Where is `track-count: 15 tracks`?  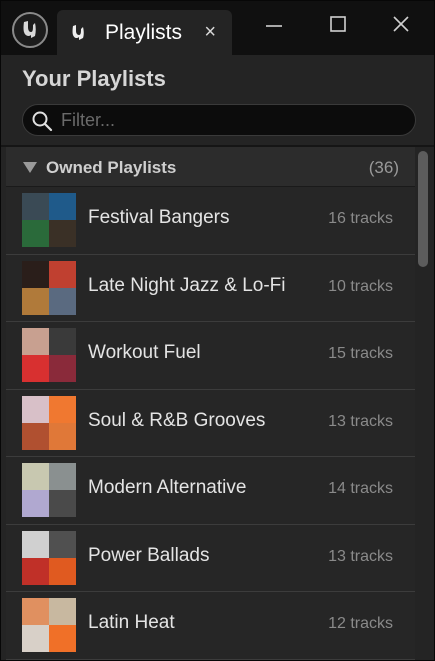
track-count: 15 tracks is located at coordinates (360, 353).